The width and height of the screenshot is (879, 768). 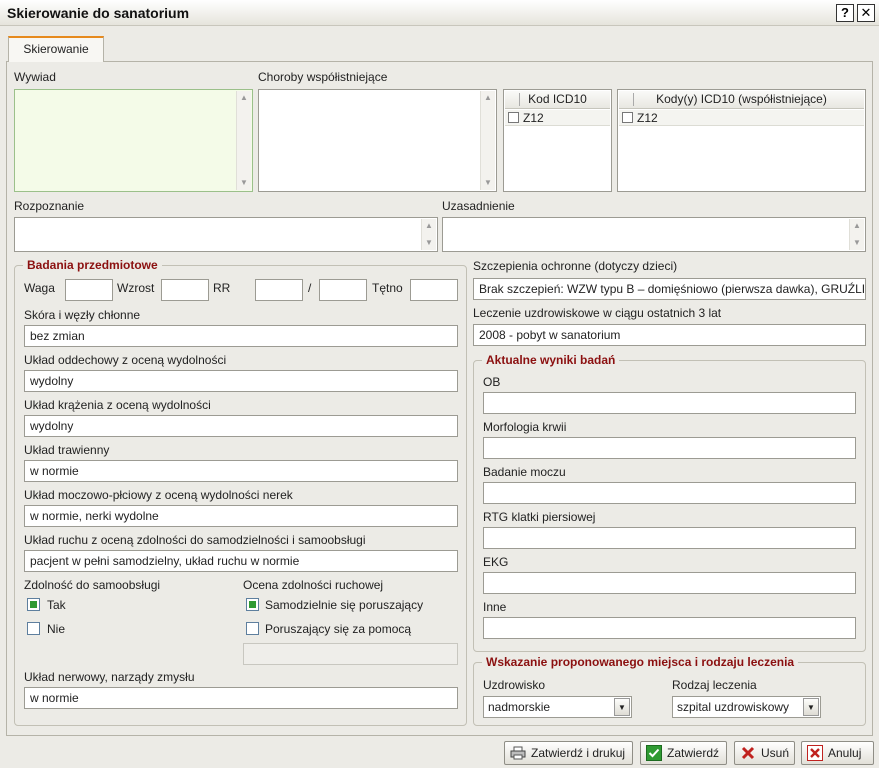 I want to click on tetno-input, so click(x=434, y=290).